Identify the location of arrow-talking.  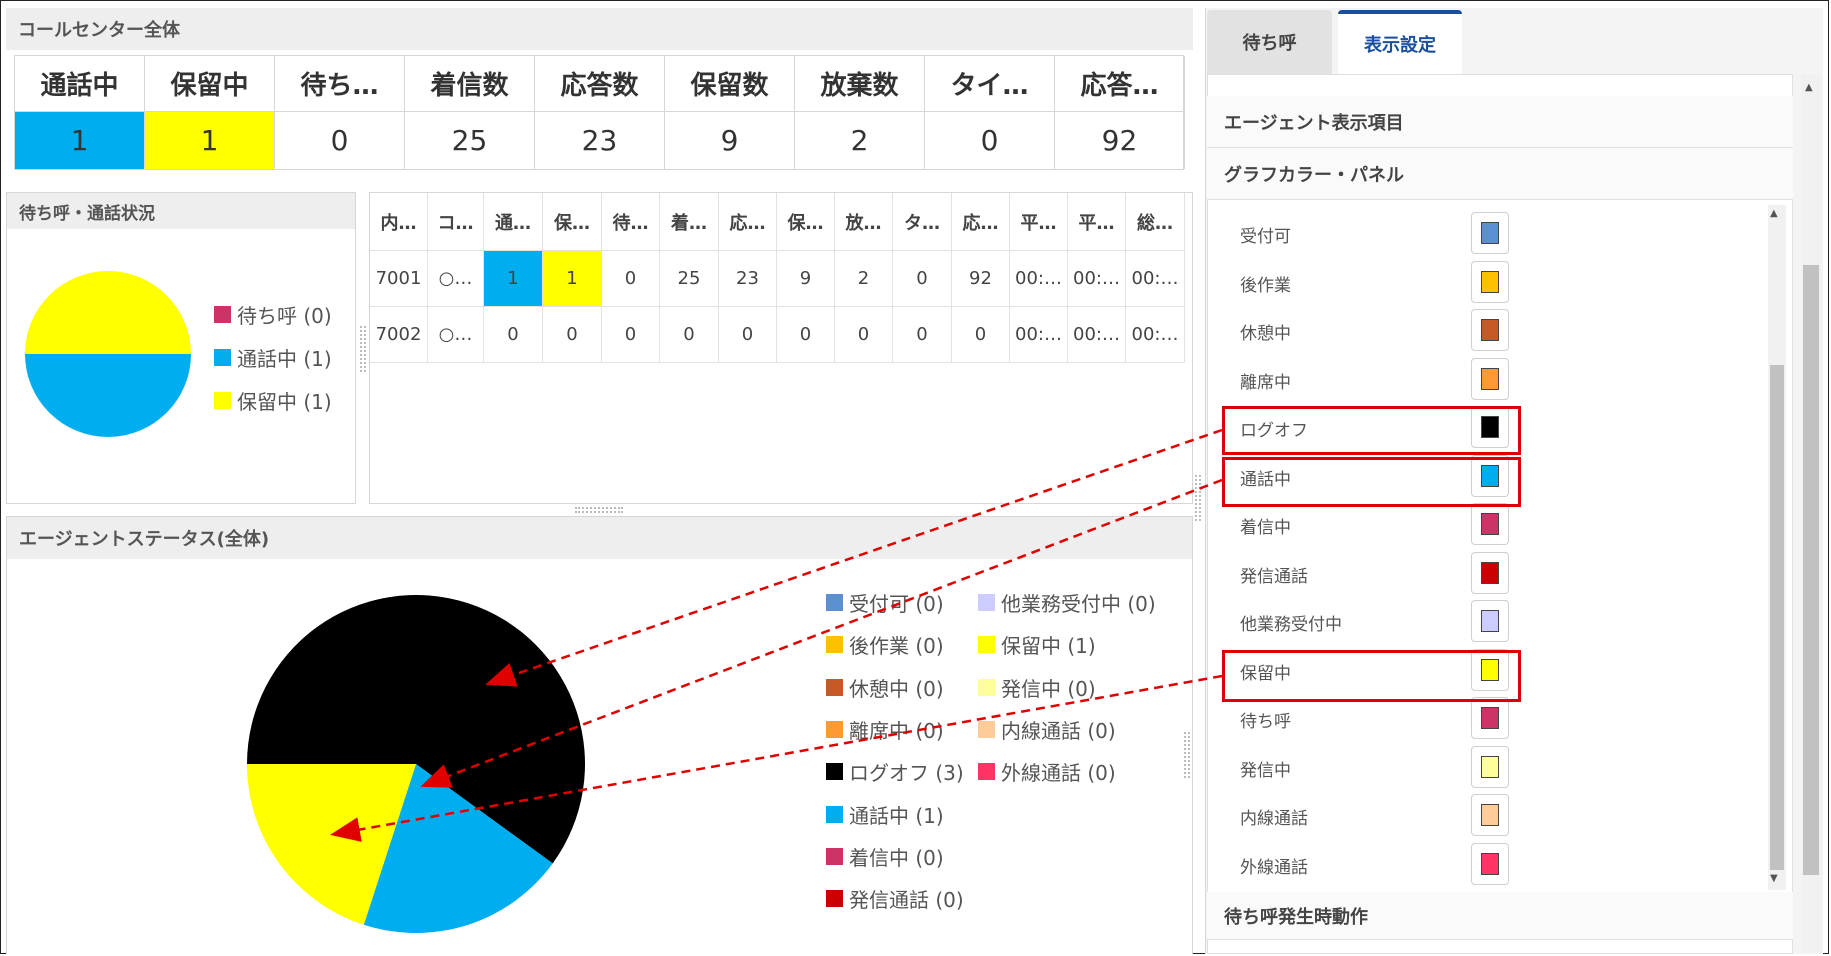
(821, 633).